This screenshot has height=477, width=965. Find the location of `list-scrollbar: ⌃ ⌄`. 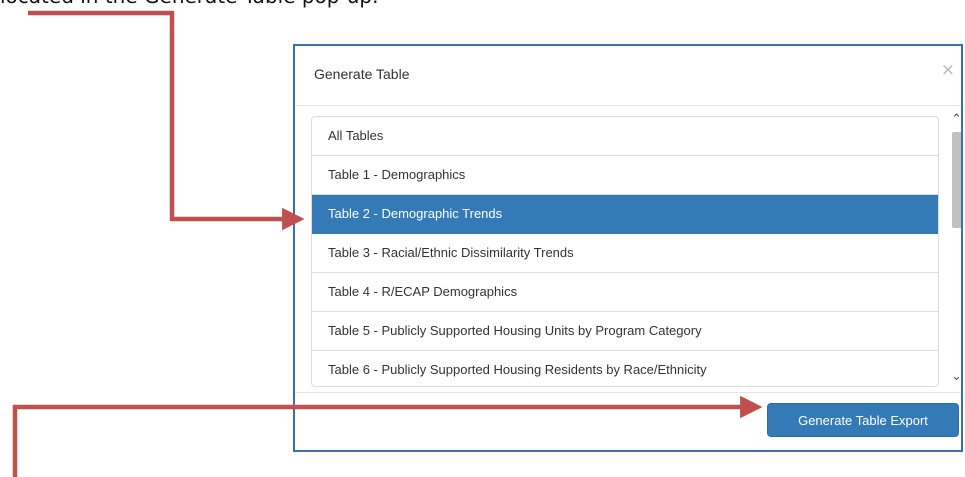

list-scrollbar: ⌃ ⌄ is located at coordinates (956, 249).